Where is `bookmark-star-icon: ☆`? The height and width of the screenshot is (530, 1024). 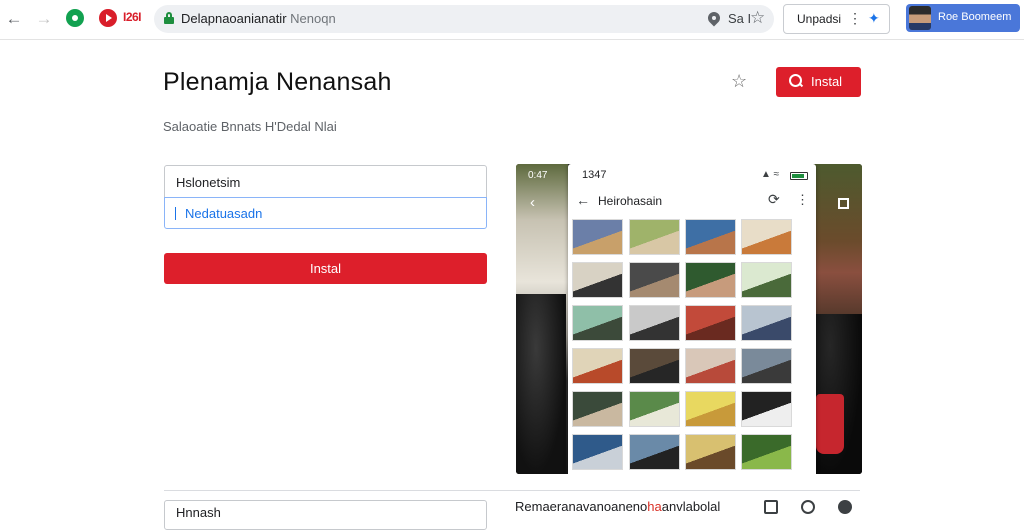 bookmark-star-icon: ☆ is located at coordinates (757, 18).